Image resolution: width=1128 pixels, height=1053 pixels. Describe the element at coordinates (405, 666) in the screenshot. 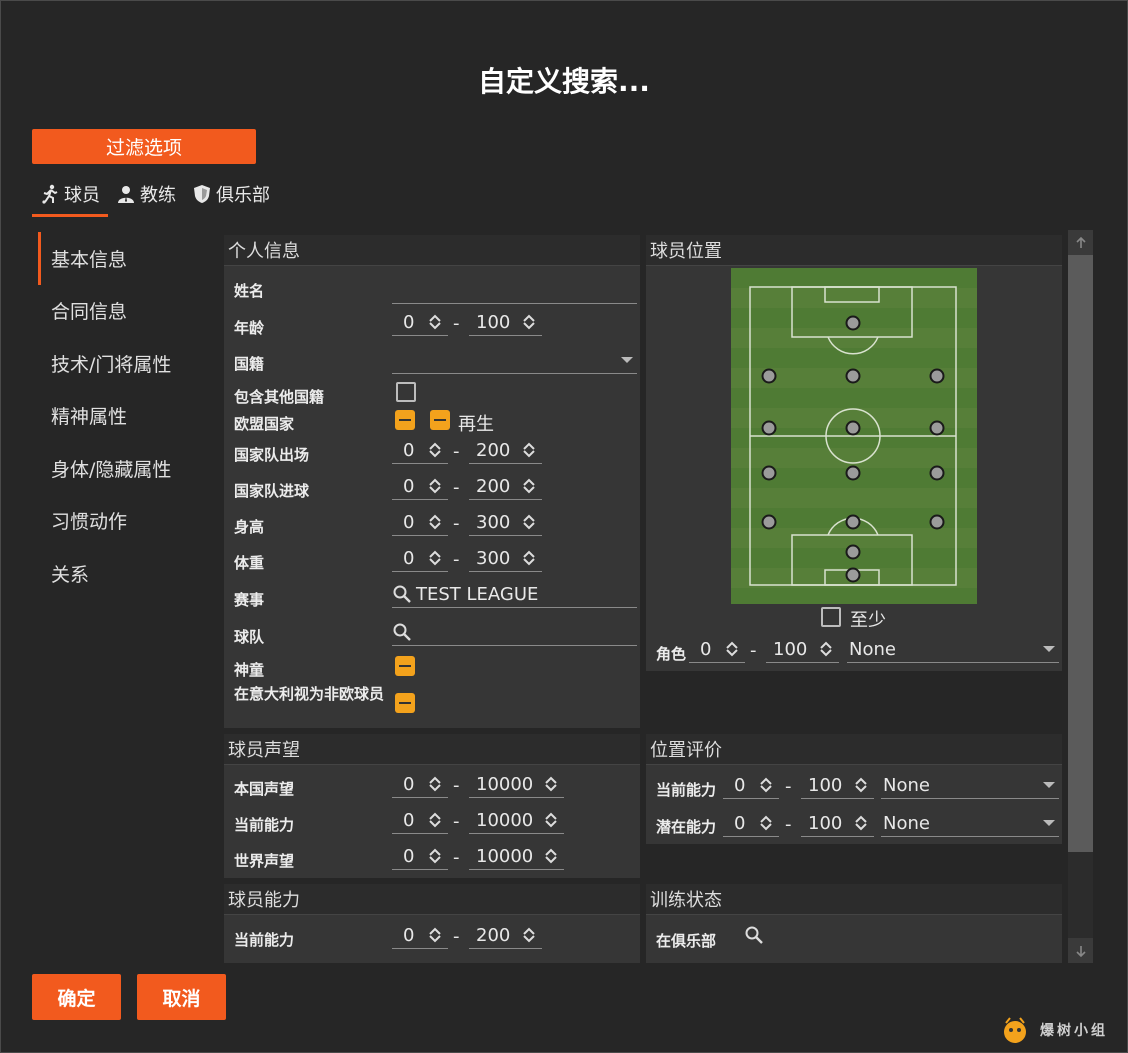

I see `wonderkid-checkbox` at that location.